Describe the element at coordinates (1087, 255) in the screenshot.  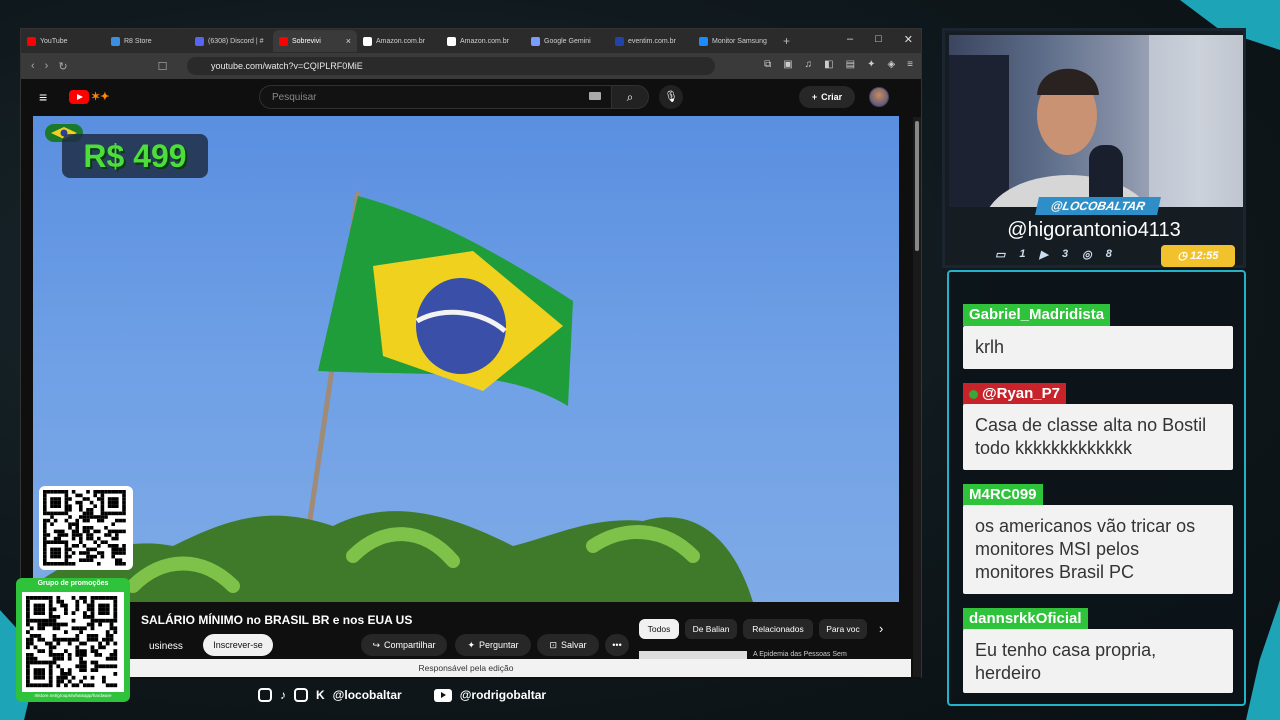
I see `kick-icon: ◎` at that location.